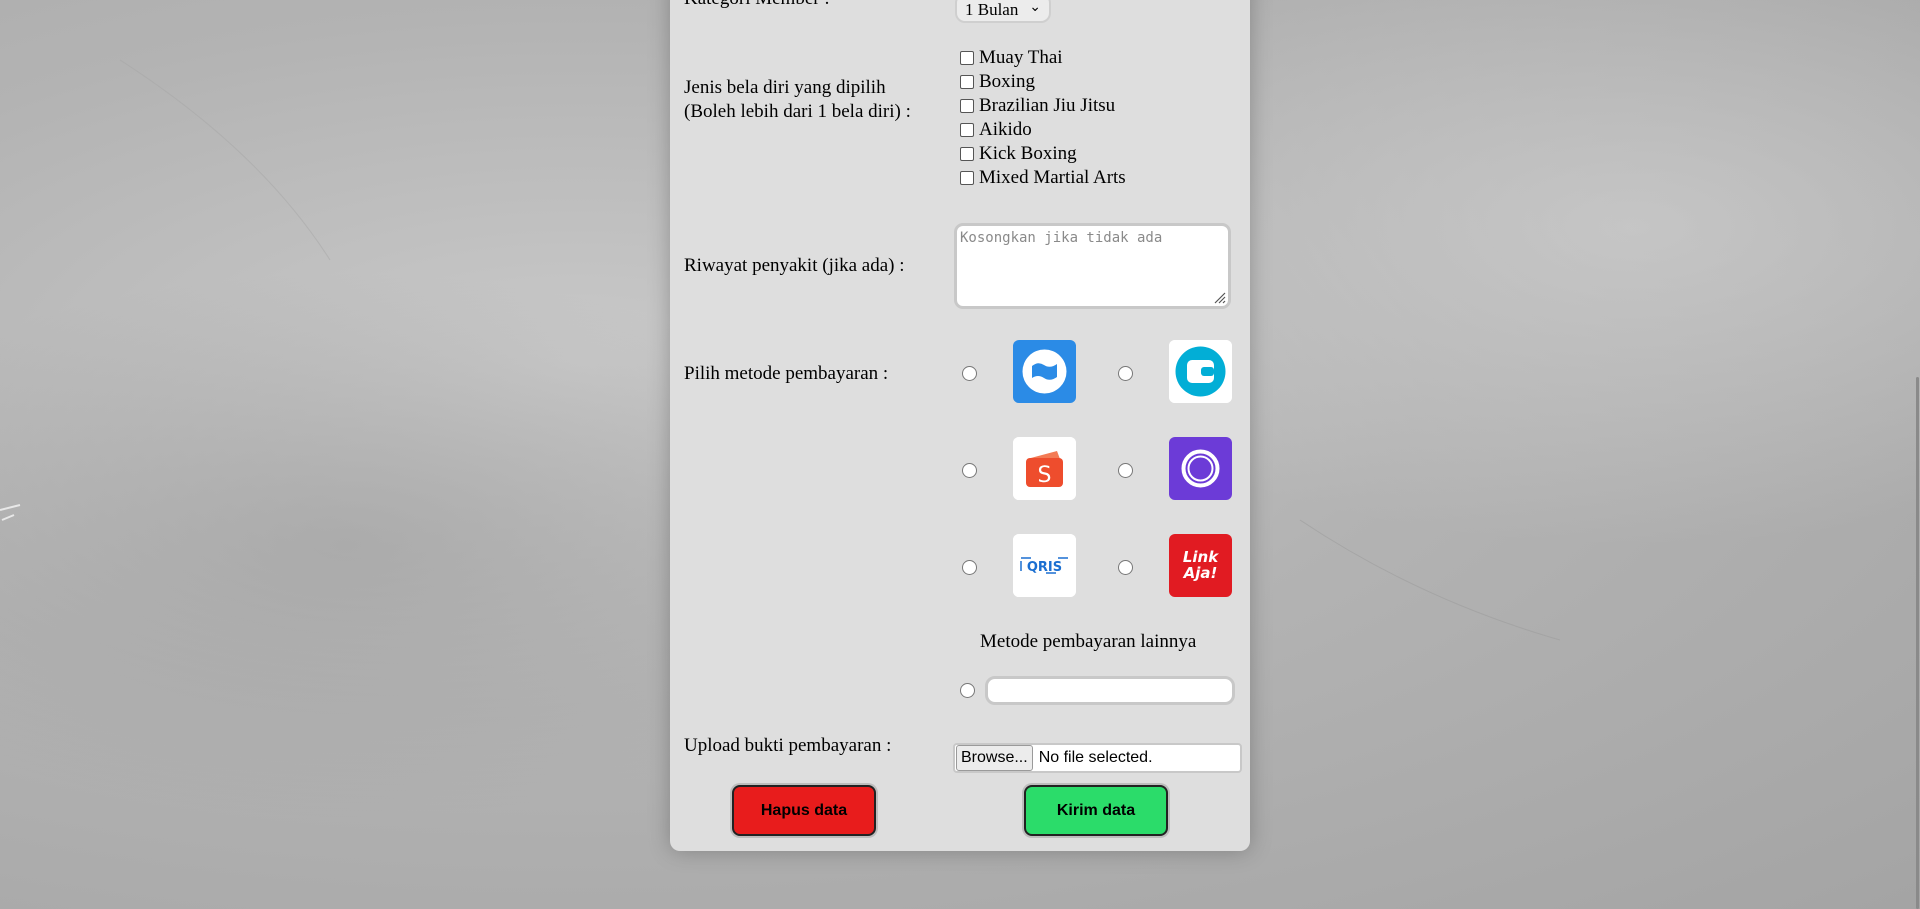 The height and width of the screenshot is (909, 1920). I want to click on wallet-icon, so click(1200, 371).